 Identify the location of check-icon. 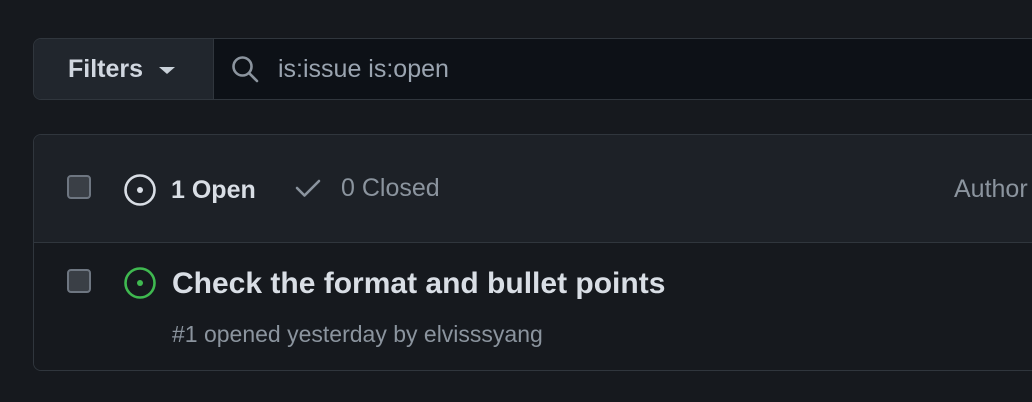
(308, 188).